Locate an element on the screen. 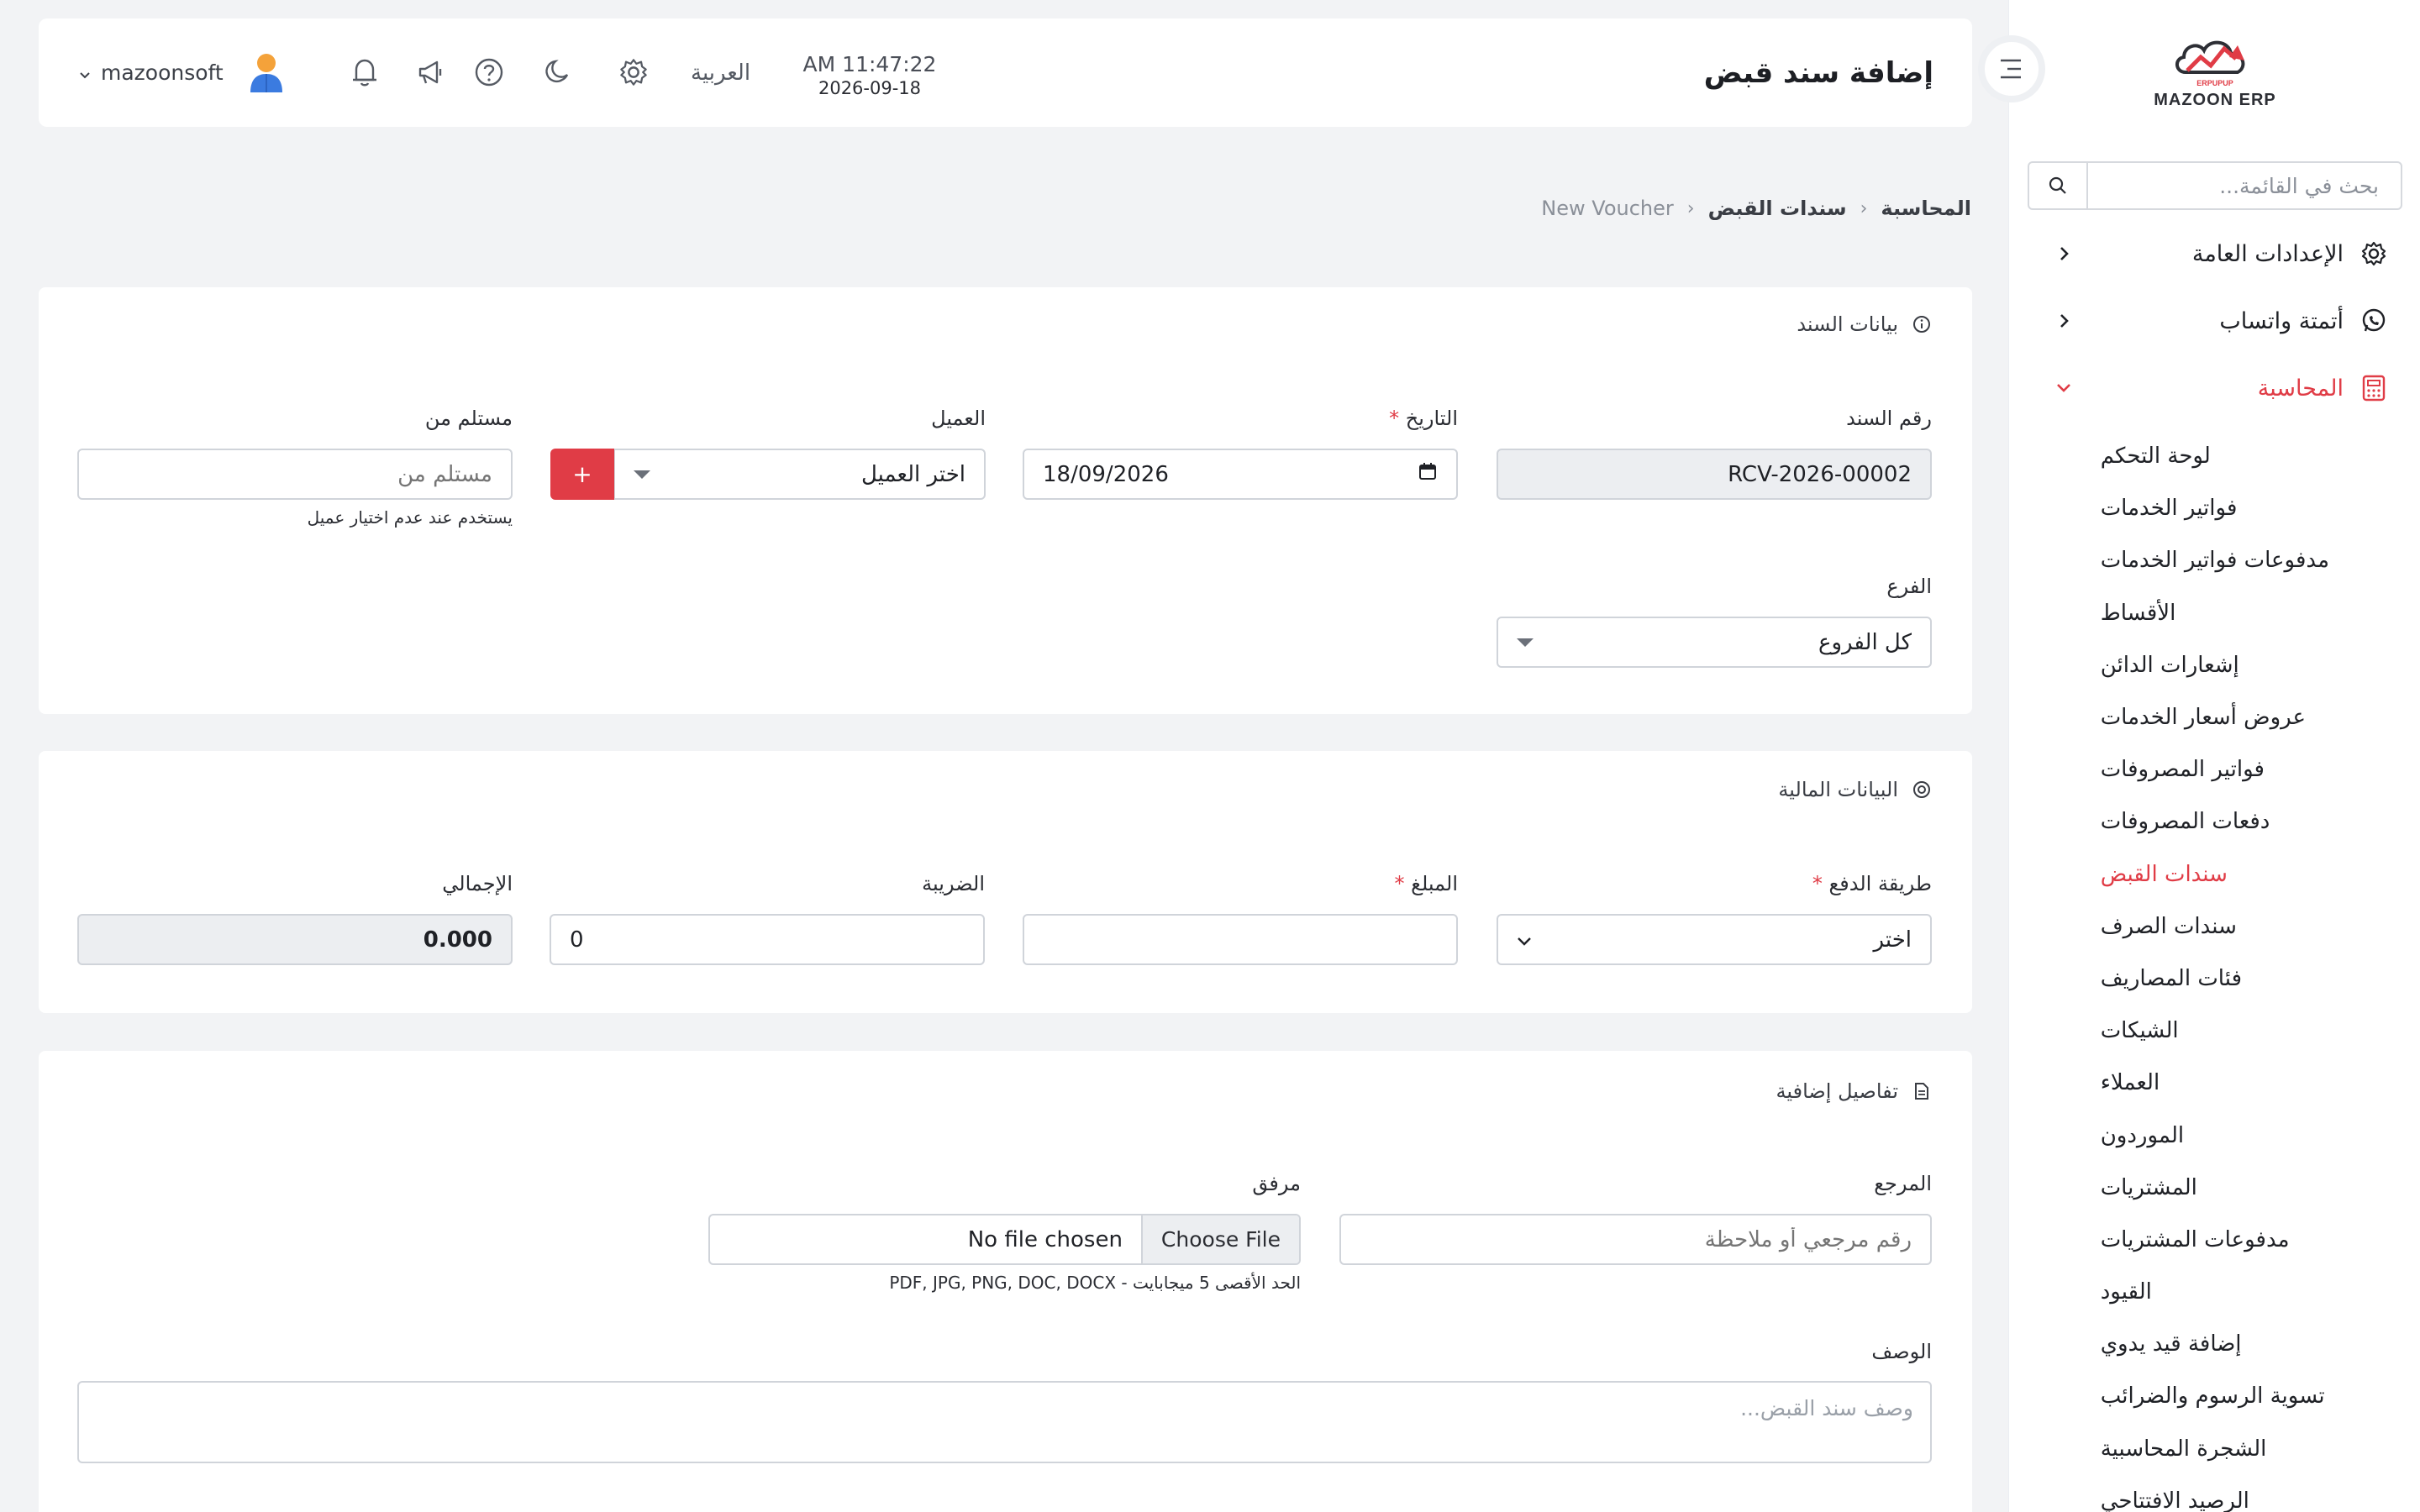 The image size is (2420, 1512). megaphone-icon is located at coordinates (430, 72).